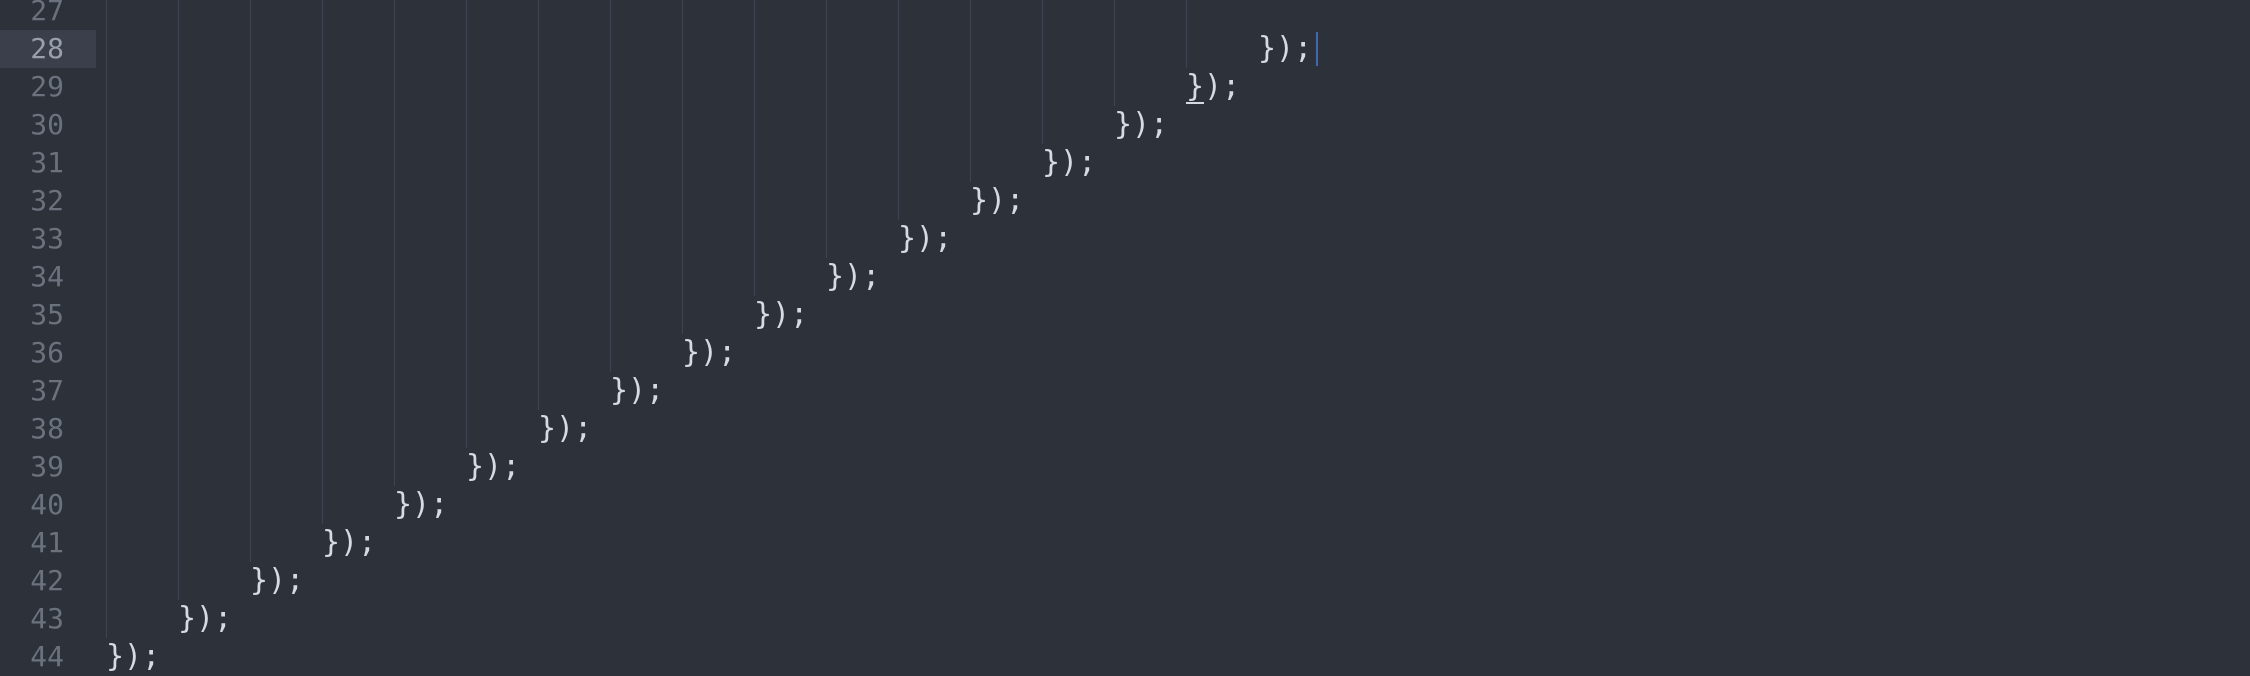 The height and width of the screenshot is (676, 2250). What do you see at coordinates (32, 125) in the screenshot?
I see `line-number: 30` at bounding box center [32, 125].